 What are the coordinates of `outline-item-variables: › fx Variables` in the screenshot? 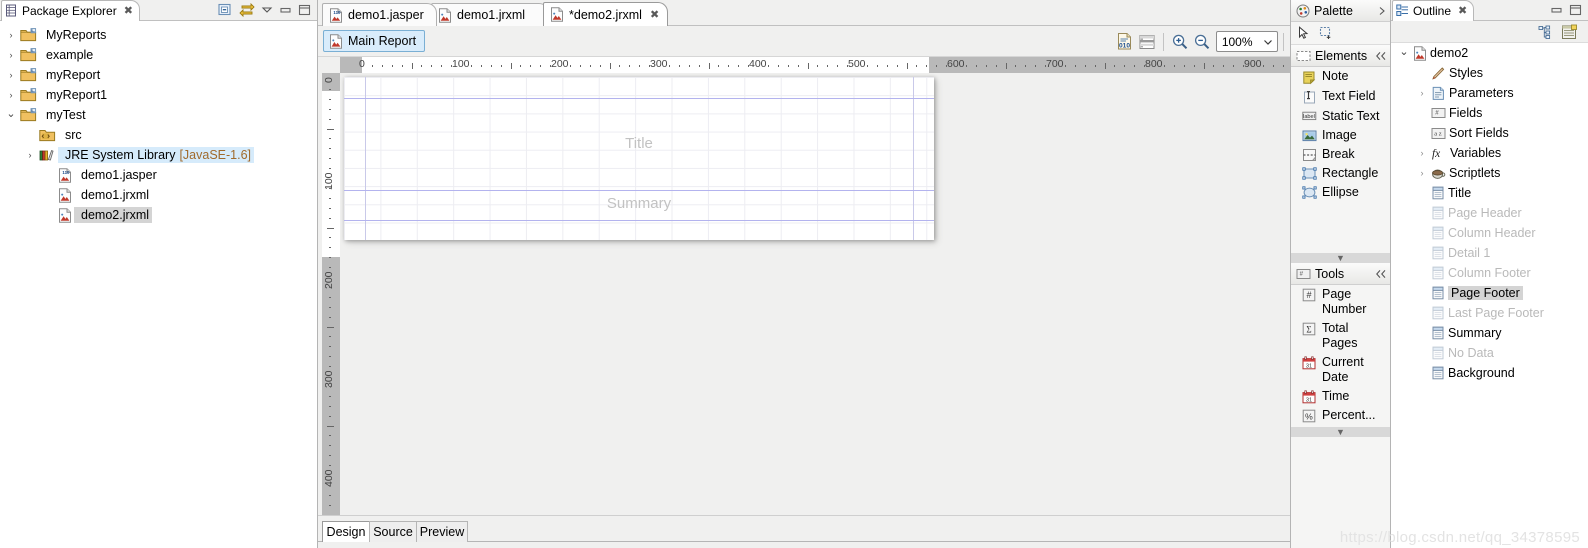 It's located at (1489, 153).